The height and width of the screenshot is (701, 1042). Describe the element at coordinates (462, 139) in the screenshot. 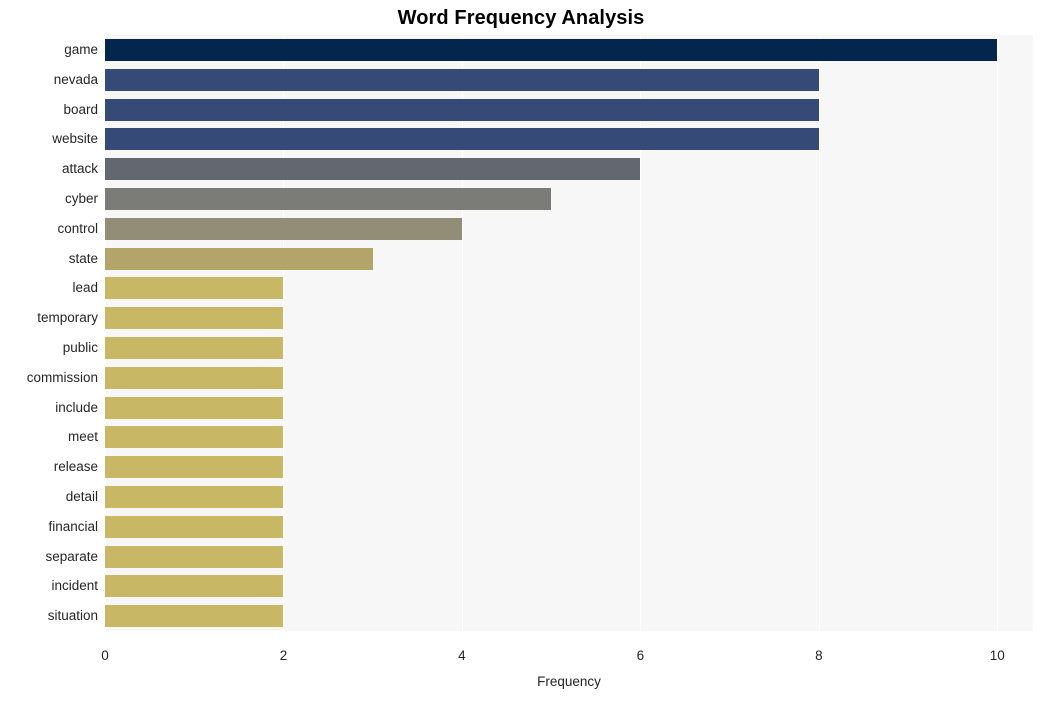

I see `bar-website` at that location.